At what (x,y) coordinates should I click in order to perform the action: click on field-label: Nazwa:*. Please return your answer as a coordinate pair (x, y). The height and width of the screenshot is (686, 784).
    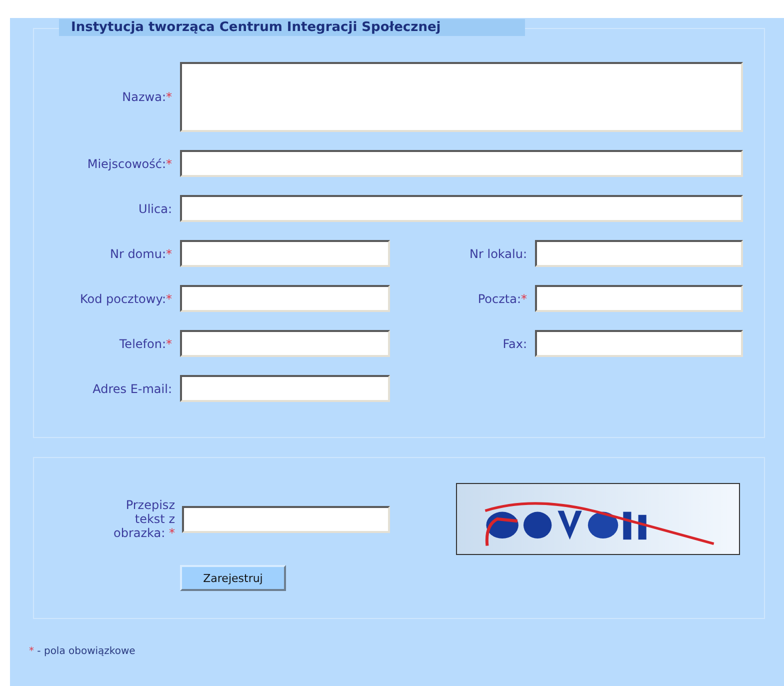
    Looking at the image, I should click on (147, 97).